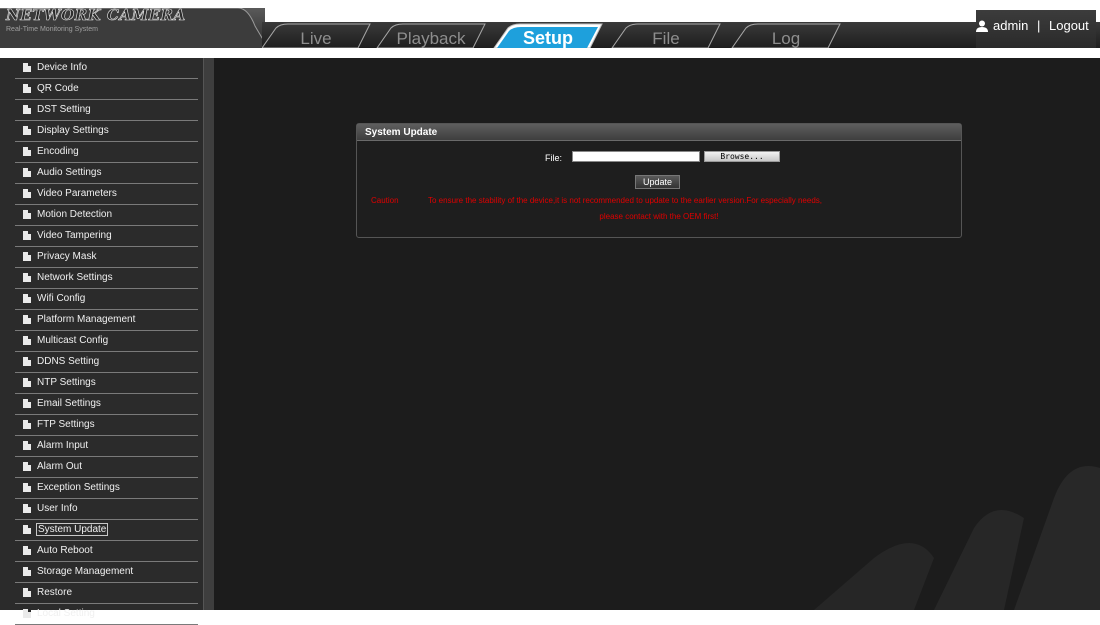 This screenshot has width=1100, height=625. Describe the element at coordinates (385, 200) in the screenshot. I see `caution-label: Caution` at that location.